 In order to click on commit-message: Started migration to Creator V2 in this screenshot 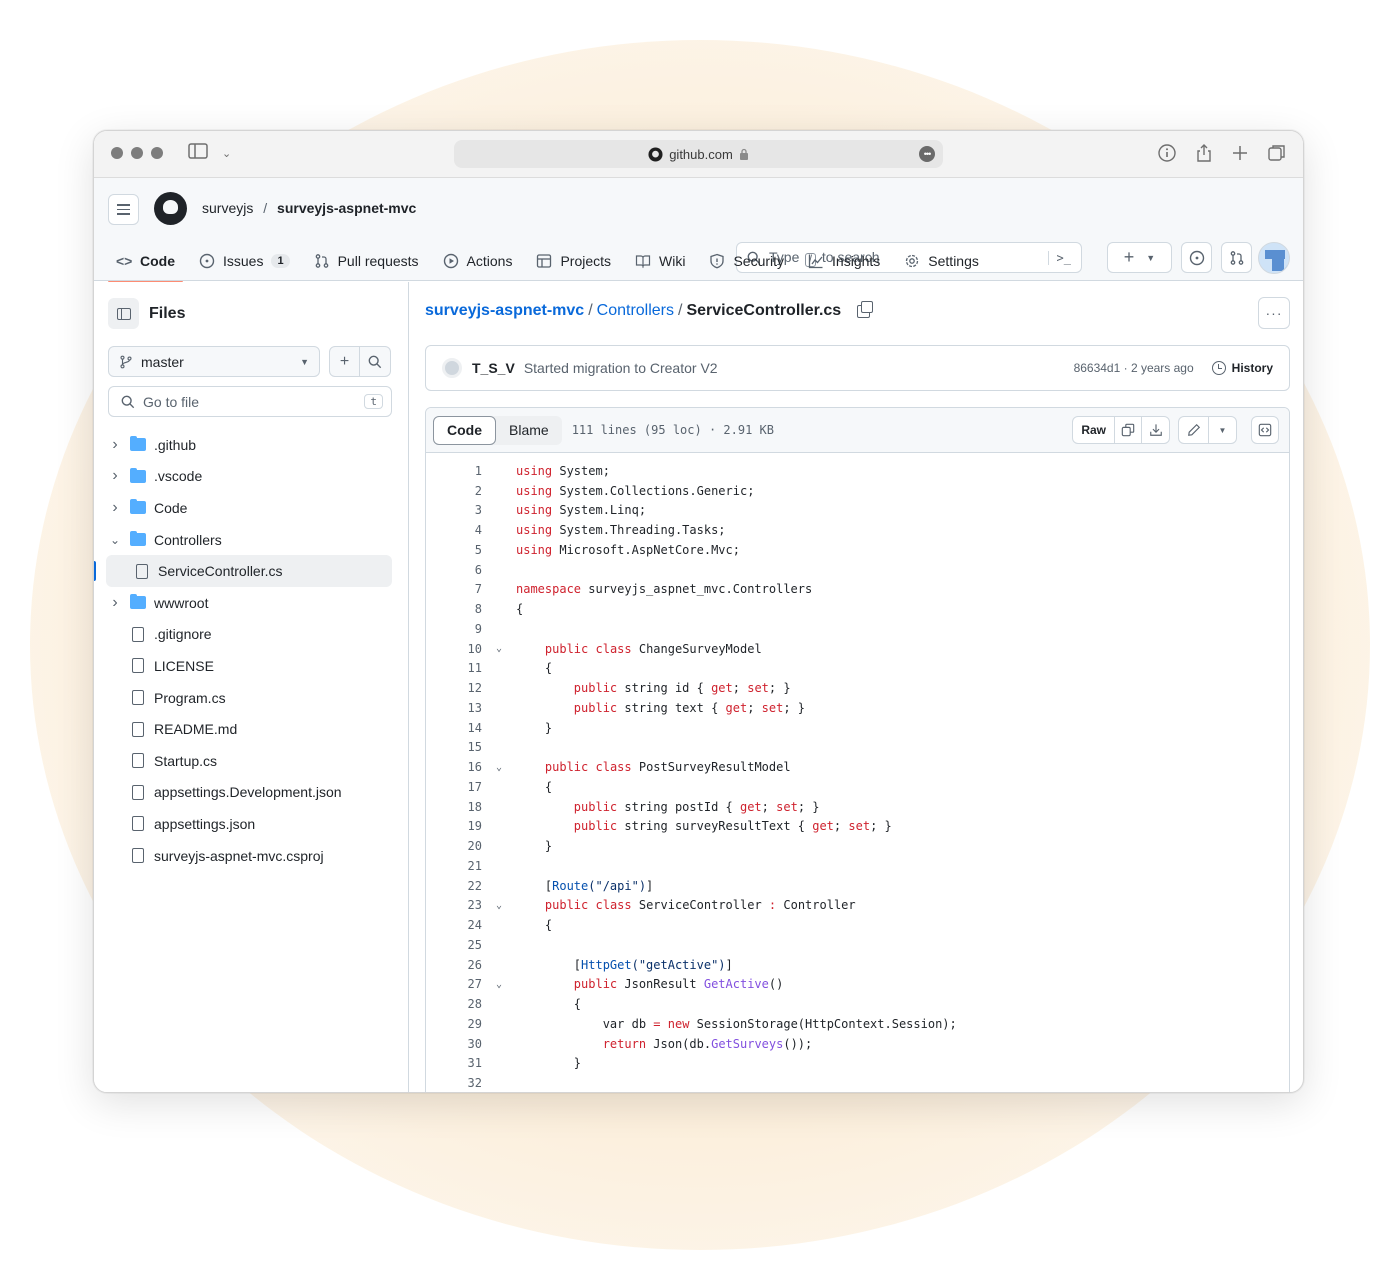, I will do `click(621, 368)`.